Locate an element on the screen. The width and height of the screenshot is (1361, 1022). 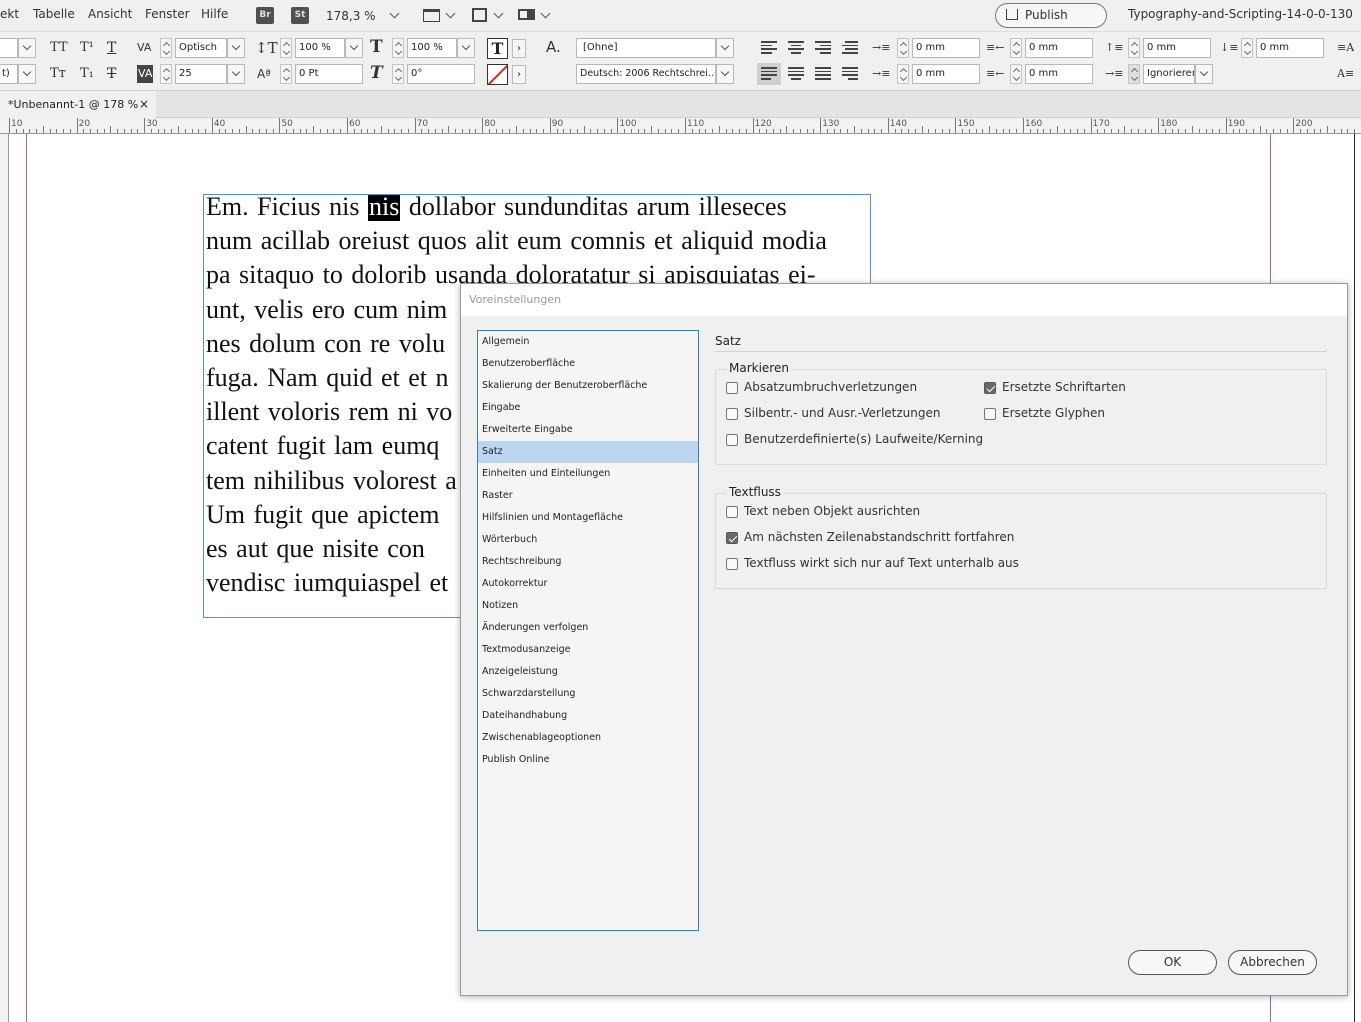
skew-field: 0° is located at coordinates (441, 74).